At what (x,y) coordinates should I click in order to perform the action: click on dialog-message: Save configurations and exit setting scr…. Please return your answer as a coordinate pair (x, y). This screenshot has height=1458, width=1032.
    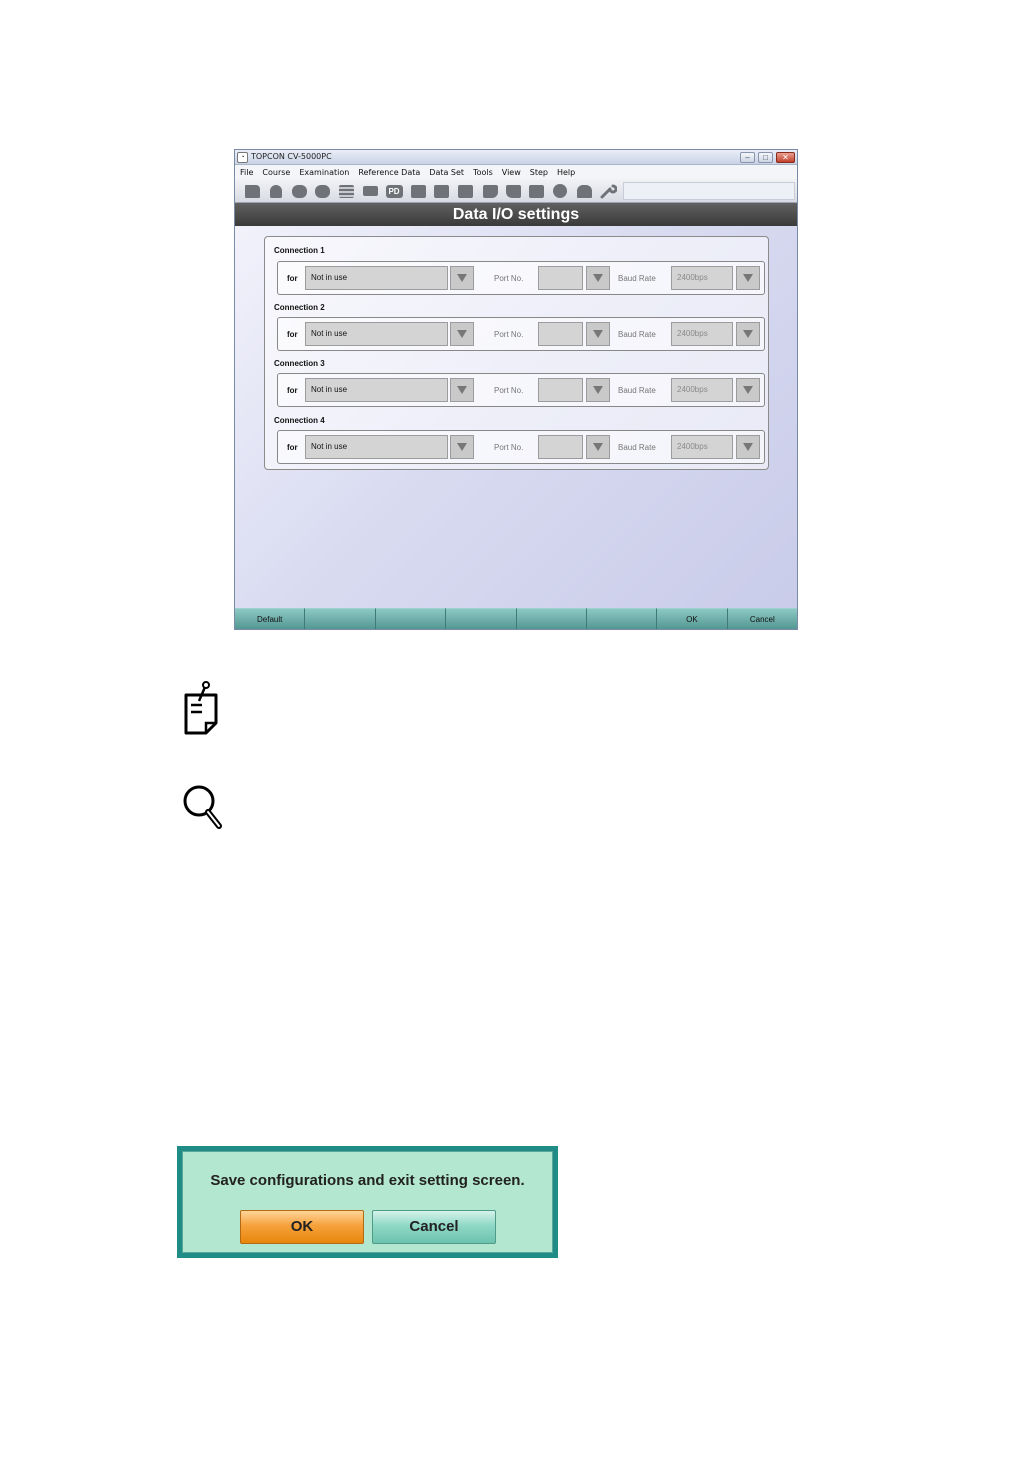
    Looking at the image, I should click on (367, 1180).